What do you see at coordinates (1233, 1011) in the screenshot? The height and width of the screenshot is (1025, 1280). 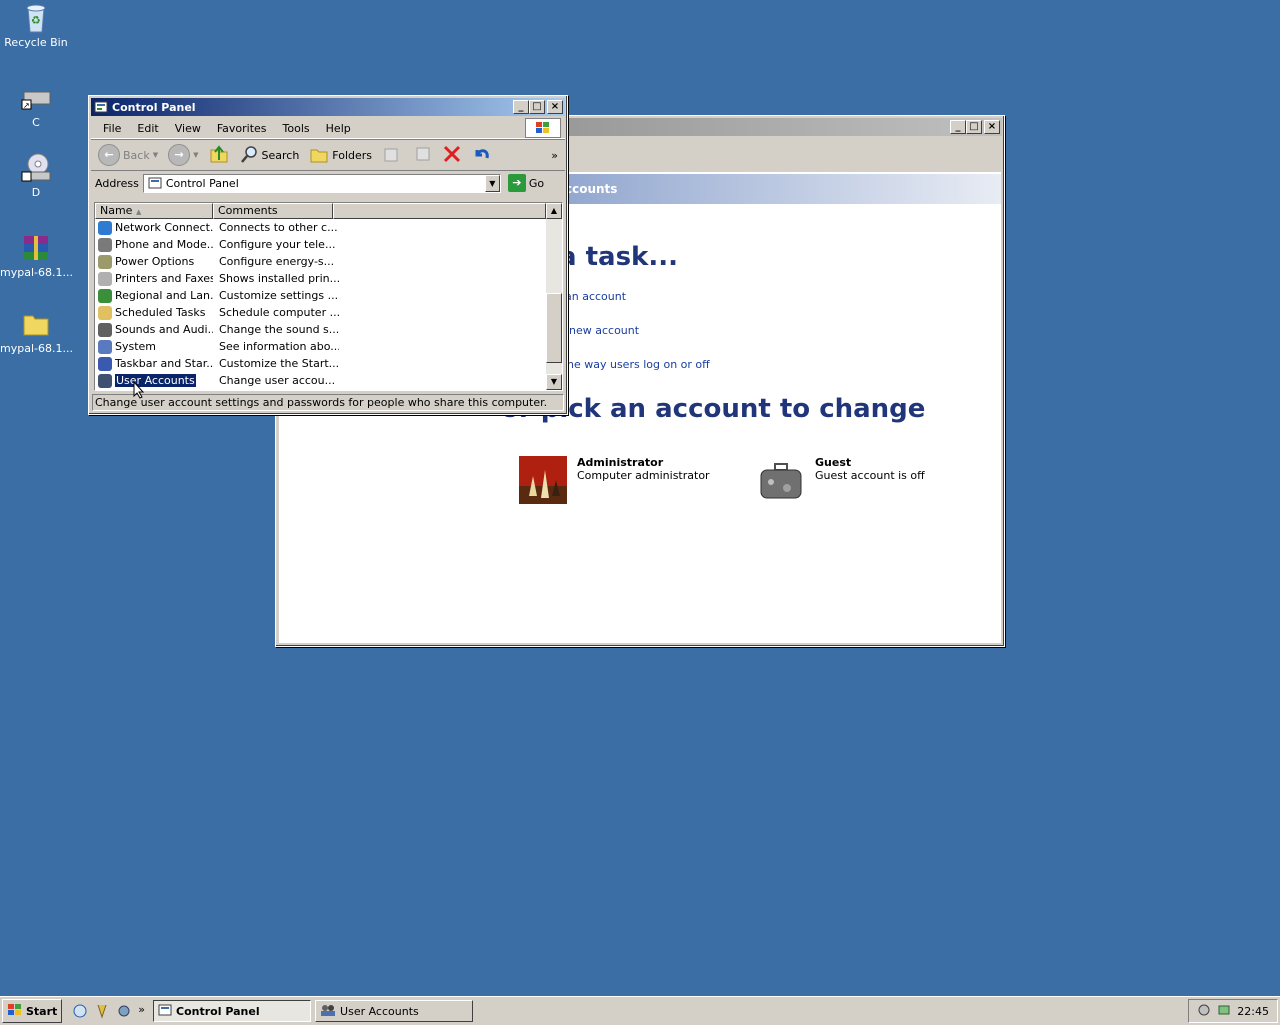 I see `system-tray: 22:45` at bounding box center [1233, 1011].